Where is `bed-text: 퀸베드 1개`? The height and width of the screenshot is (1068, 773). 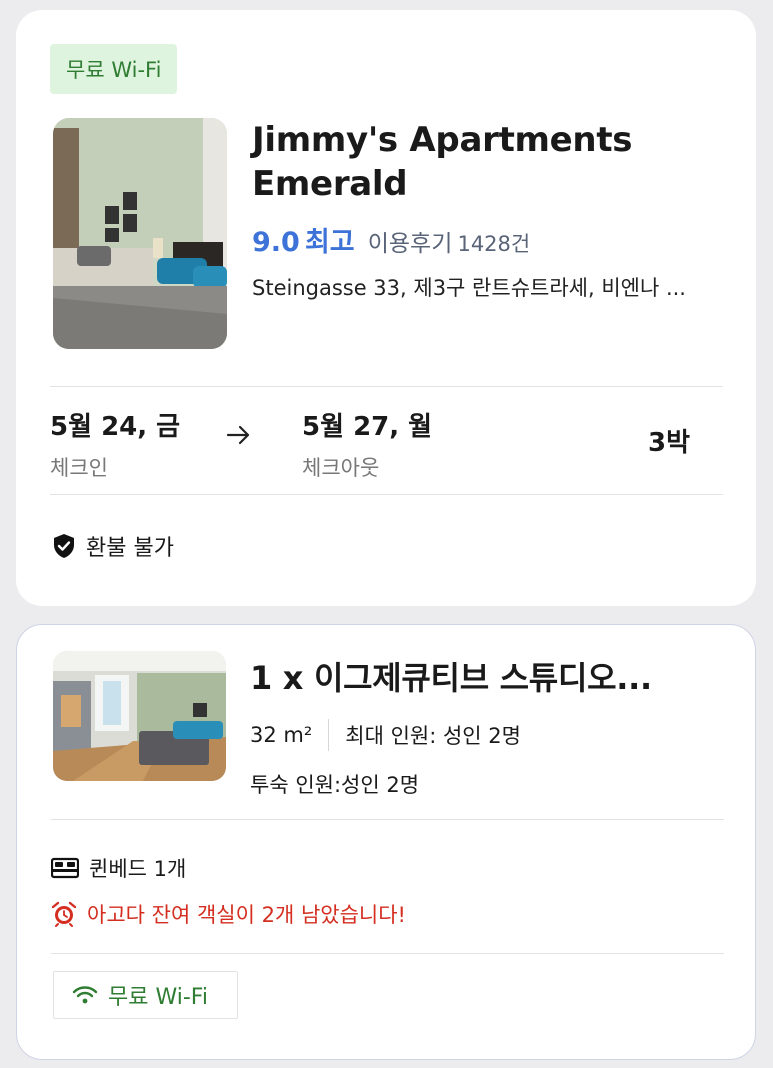 bed-text: 퀸베드 1개 is located at coordinates (138, 869).